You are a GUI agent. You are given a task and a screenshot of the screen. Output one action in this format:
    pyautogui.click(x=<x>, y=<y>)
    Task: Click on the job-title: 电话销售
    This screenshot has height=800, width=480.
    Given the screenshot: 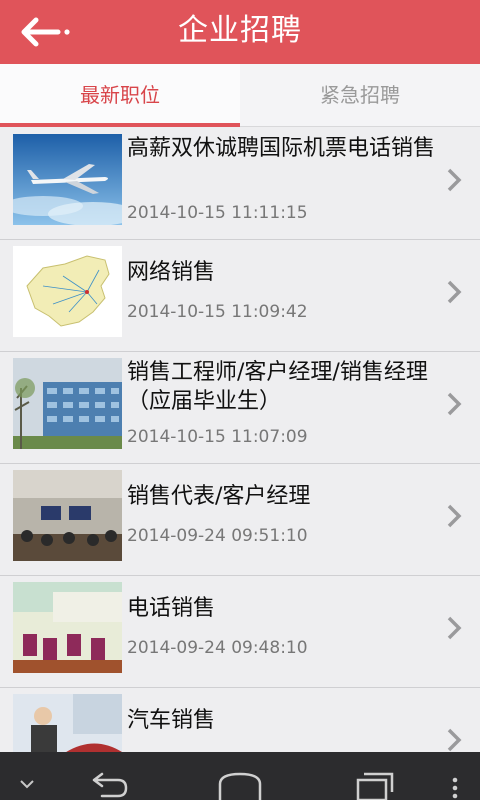 What is the action you would take?
    pyautogui.click(x=171, y=608)
    